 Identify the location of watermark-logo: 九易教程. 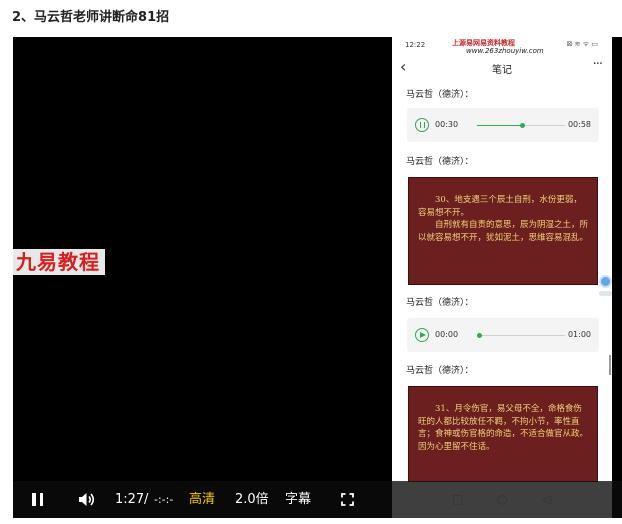
(59, 262).